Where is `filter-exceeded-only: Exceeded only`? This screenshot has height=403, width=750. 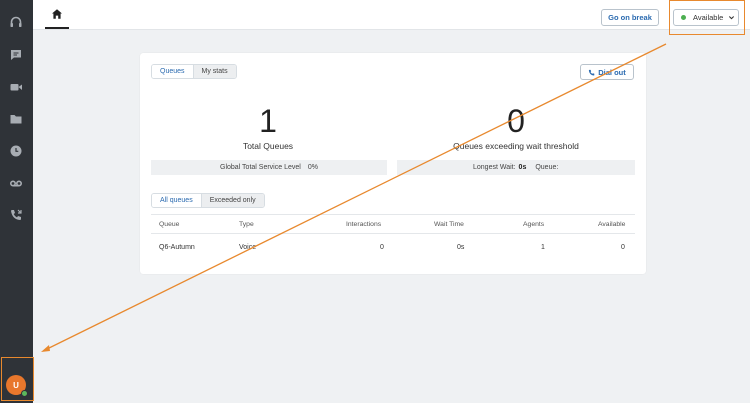 filter-exceeded-only: Exceeded only is located at coordinates (232, 200).